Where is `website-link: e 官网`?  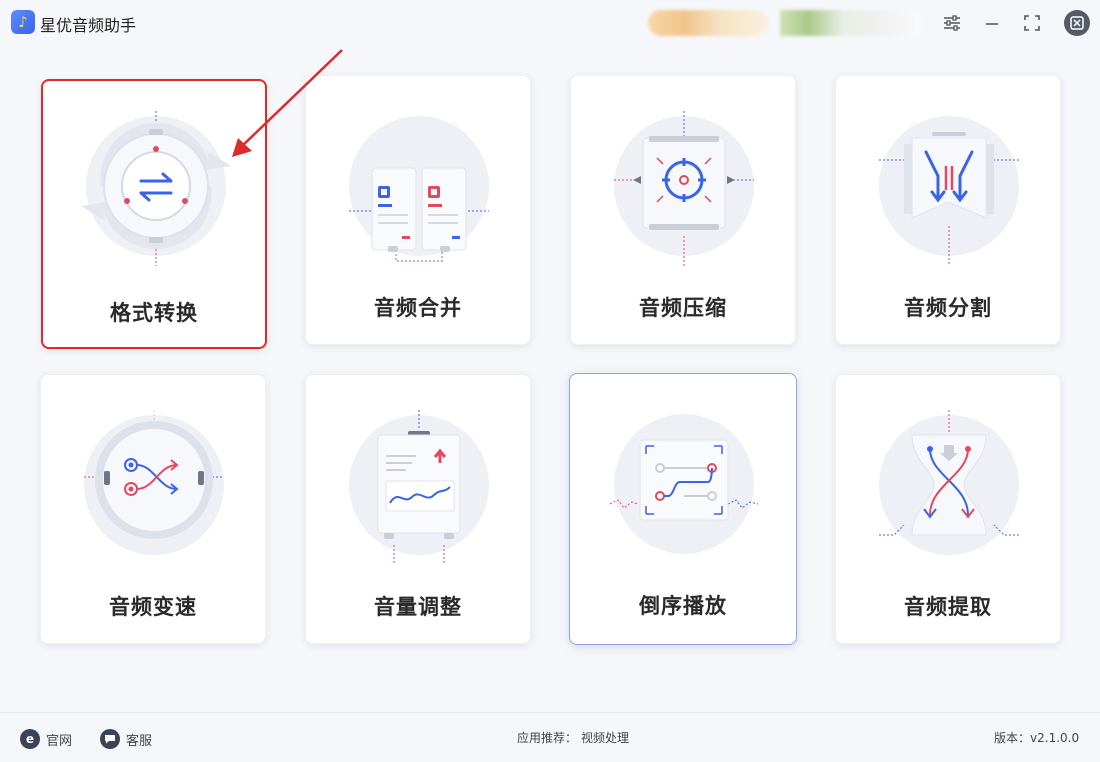
website-link: e 官网 is located at coordinates (46, 739).